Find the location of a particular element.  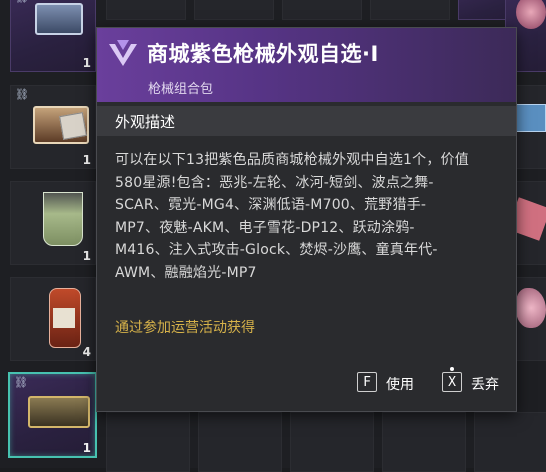

inventory-slot-gold-case: ⛓ 1 is located at coordinates (52, 415).